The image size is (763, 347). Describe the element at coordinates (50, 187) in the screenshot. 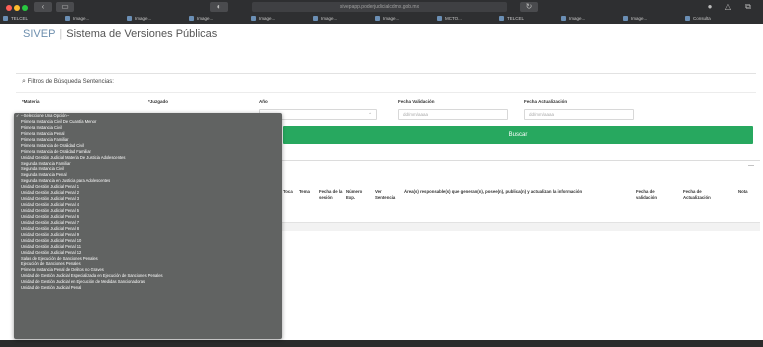

I see `dropdown-option-label: Unidad Gestión Judicial Penal 1` at that location.